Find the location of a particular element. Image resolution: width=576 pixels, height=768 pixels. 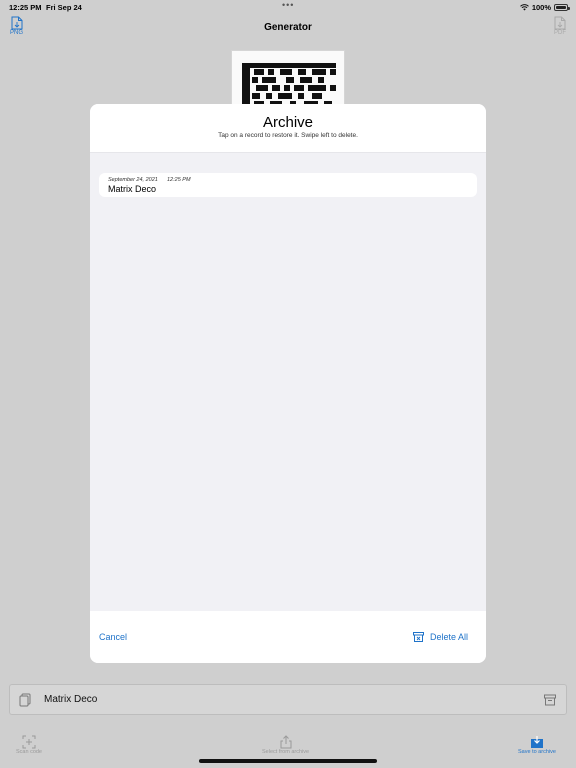

select-from-archive-button: Select from archive is located at coordinates (285, 745).